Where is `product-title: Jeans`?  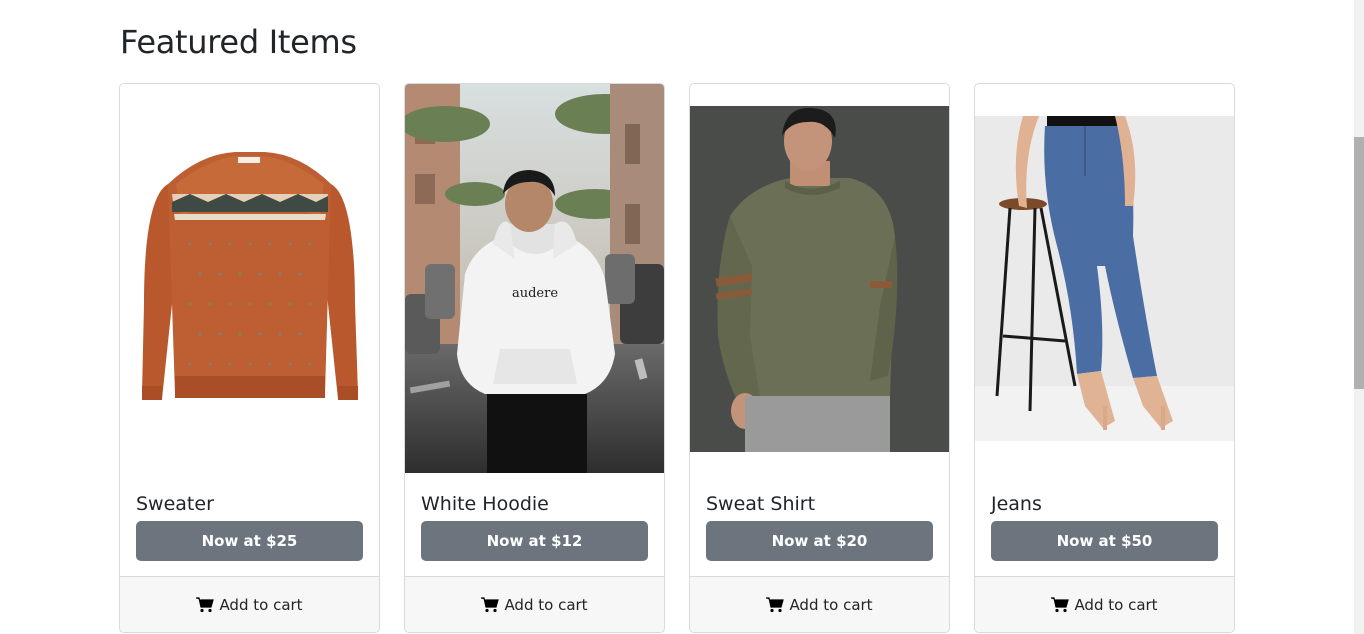 product-title: Jeans is located at coordinates (1016, 504).